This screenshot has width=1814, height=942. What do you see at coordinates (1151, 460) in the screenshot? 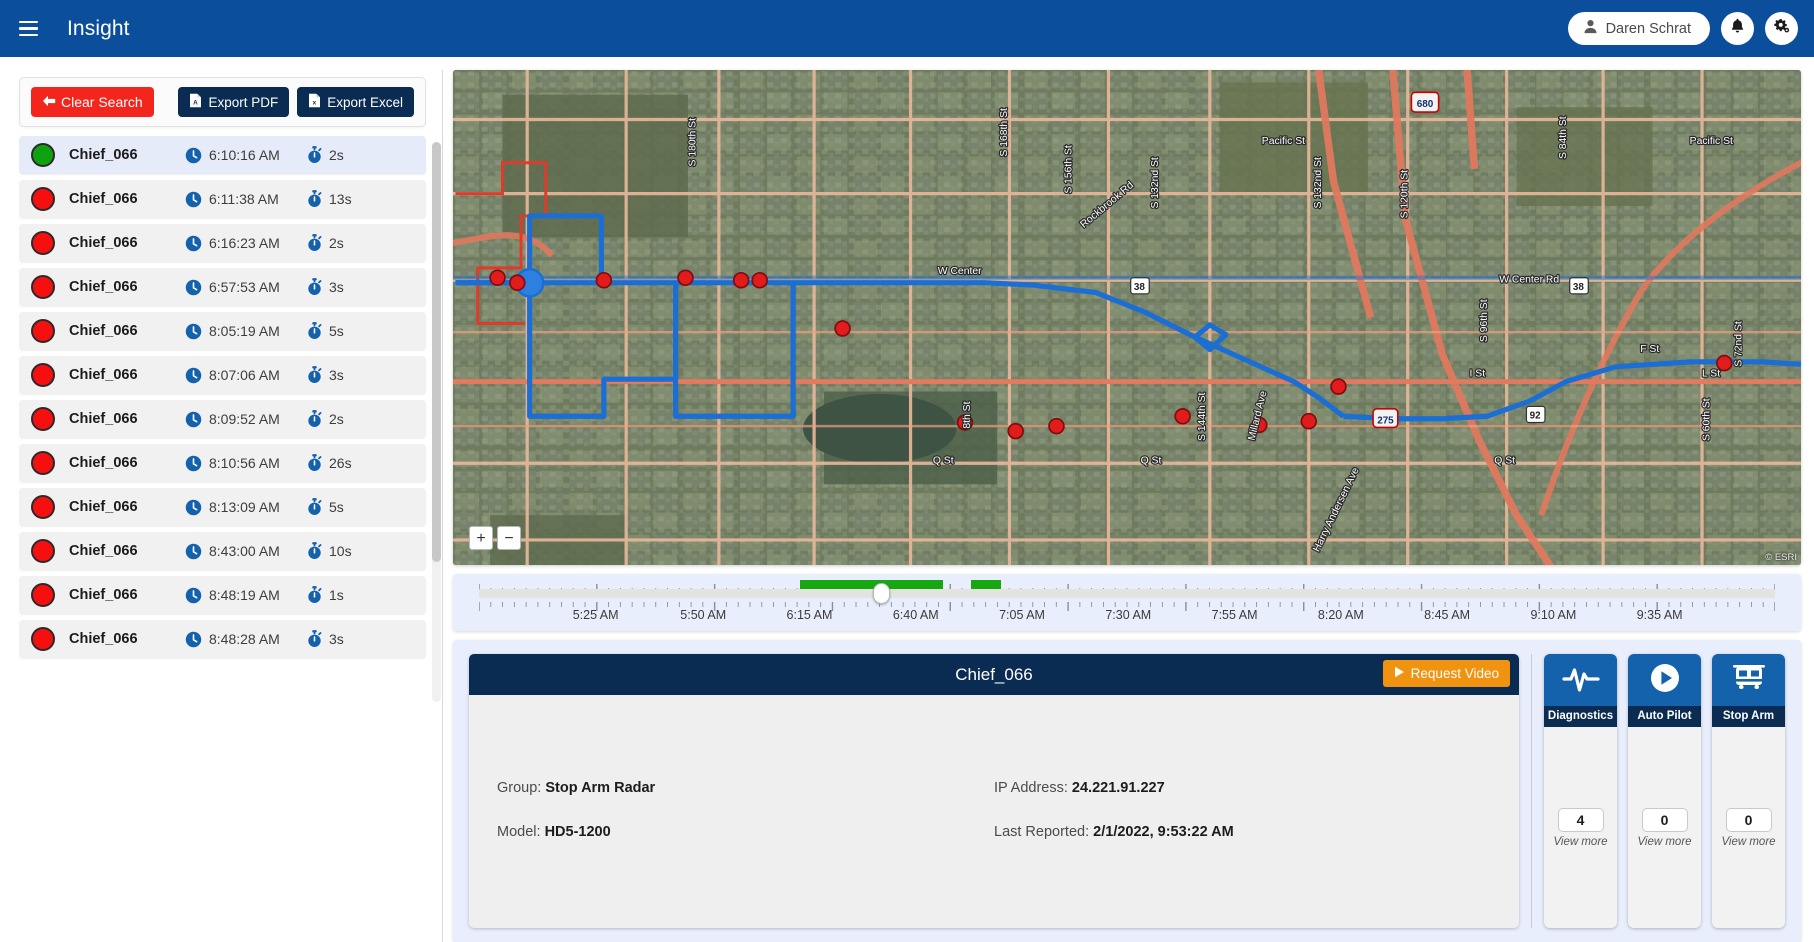
I see `svg-text: Q St` at bounding box center [1151, 460].